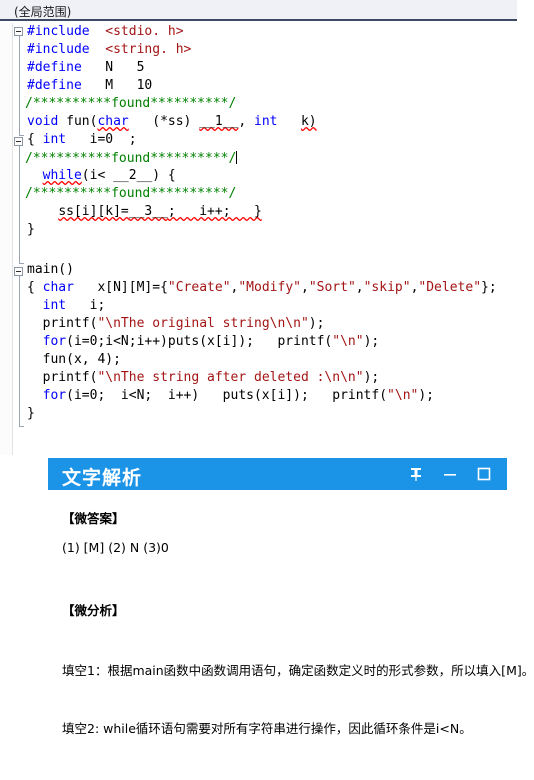 Image resolution: width=534 pixels, height=780 pixels. What do you see at coordinates (58, 287) in the screenshot?
I see `token-decl-char: char` at bounding box center [58, 287].